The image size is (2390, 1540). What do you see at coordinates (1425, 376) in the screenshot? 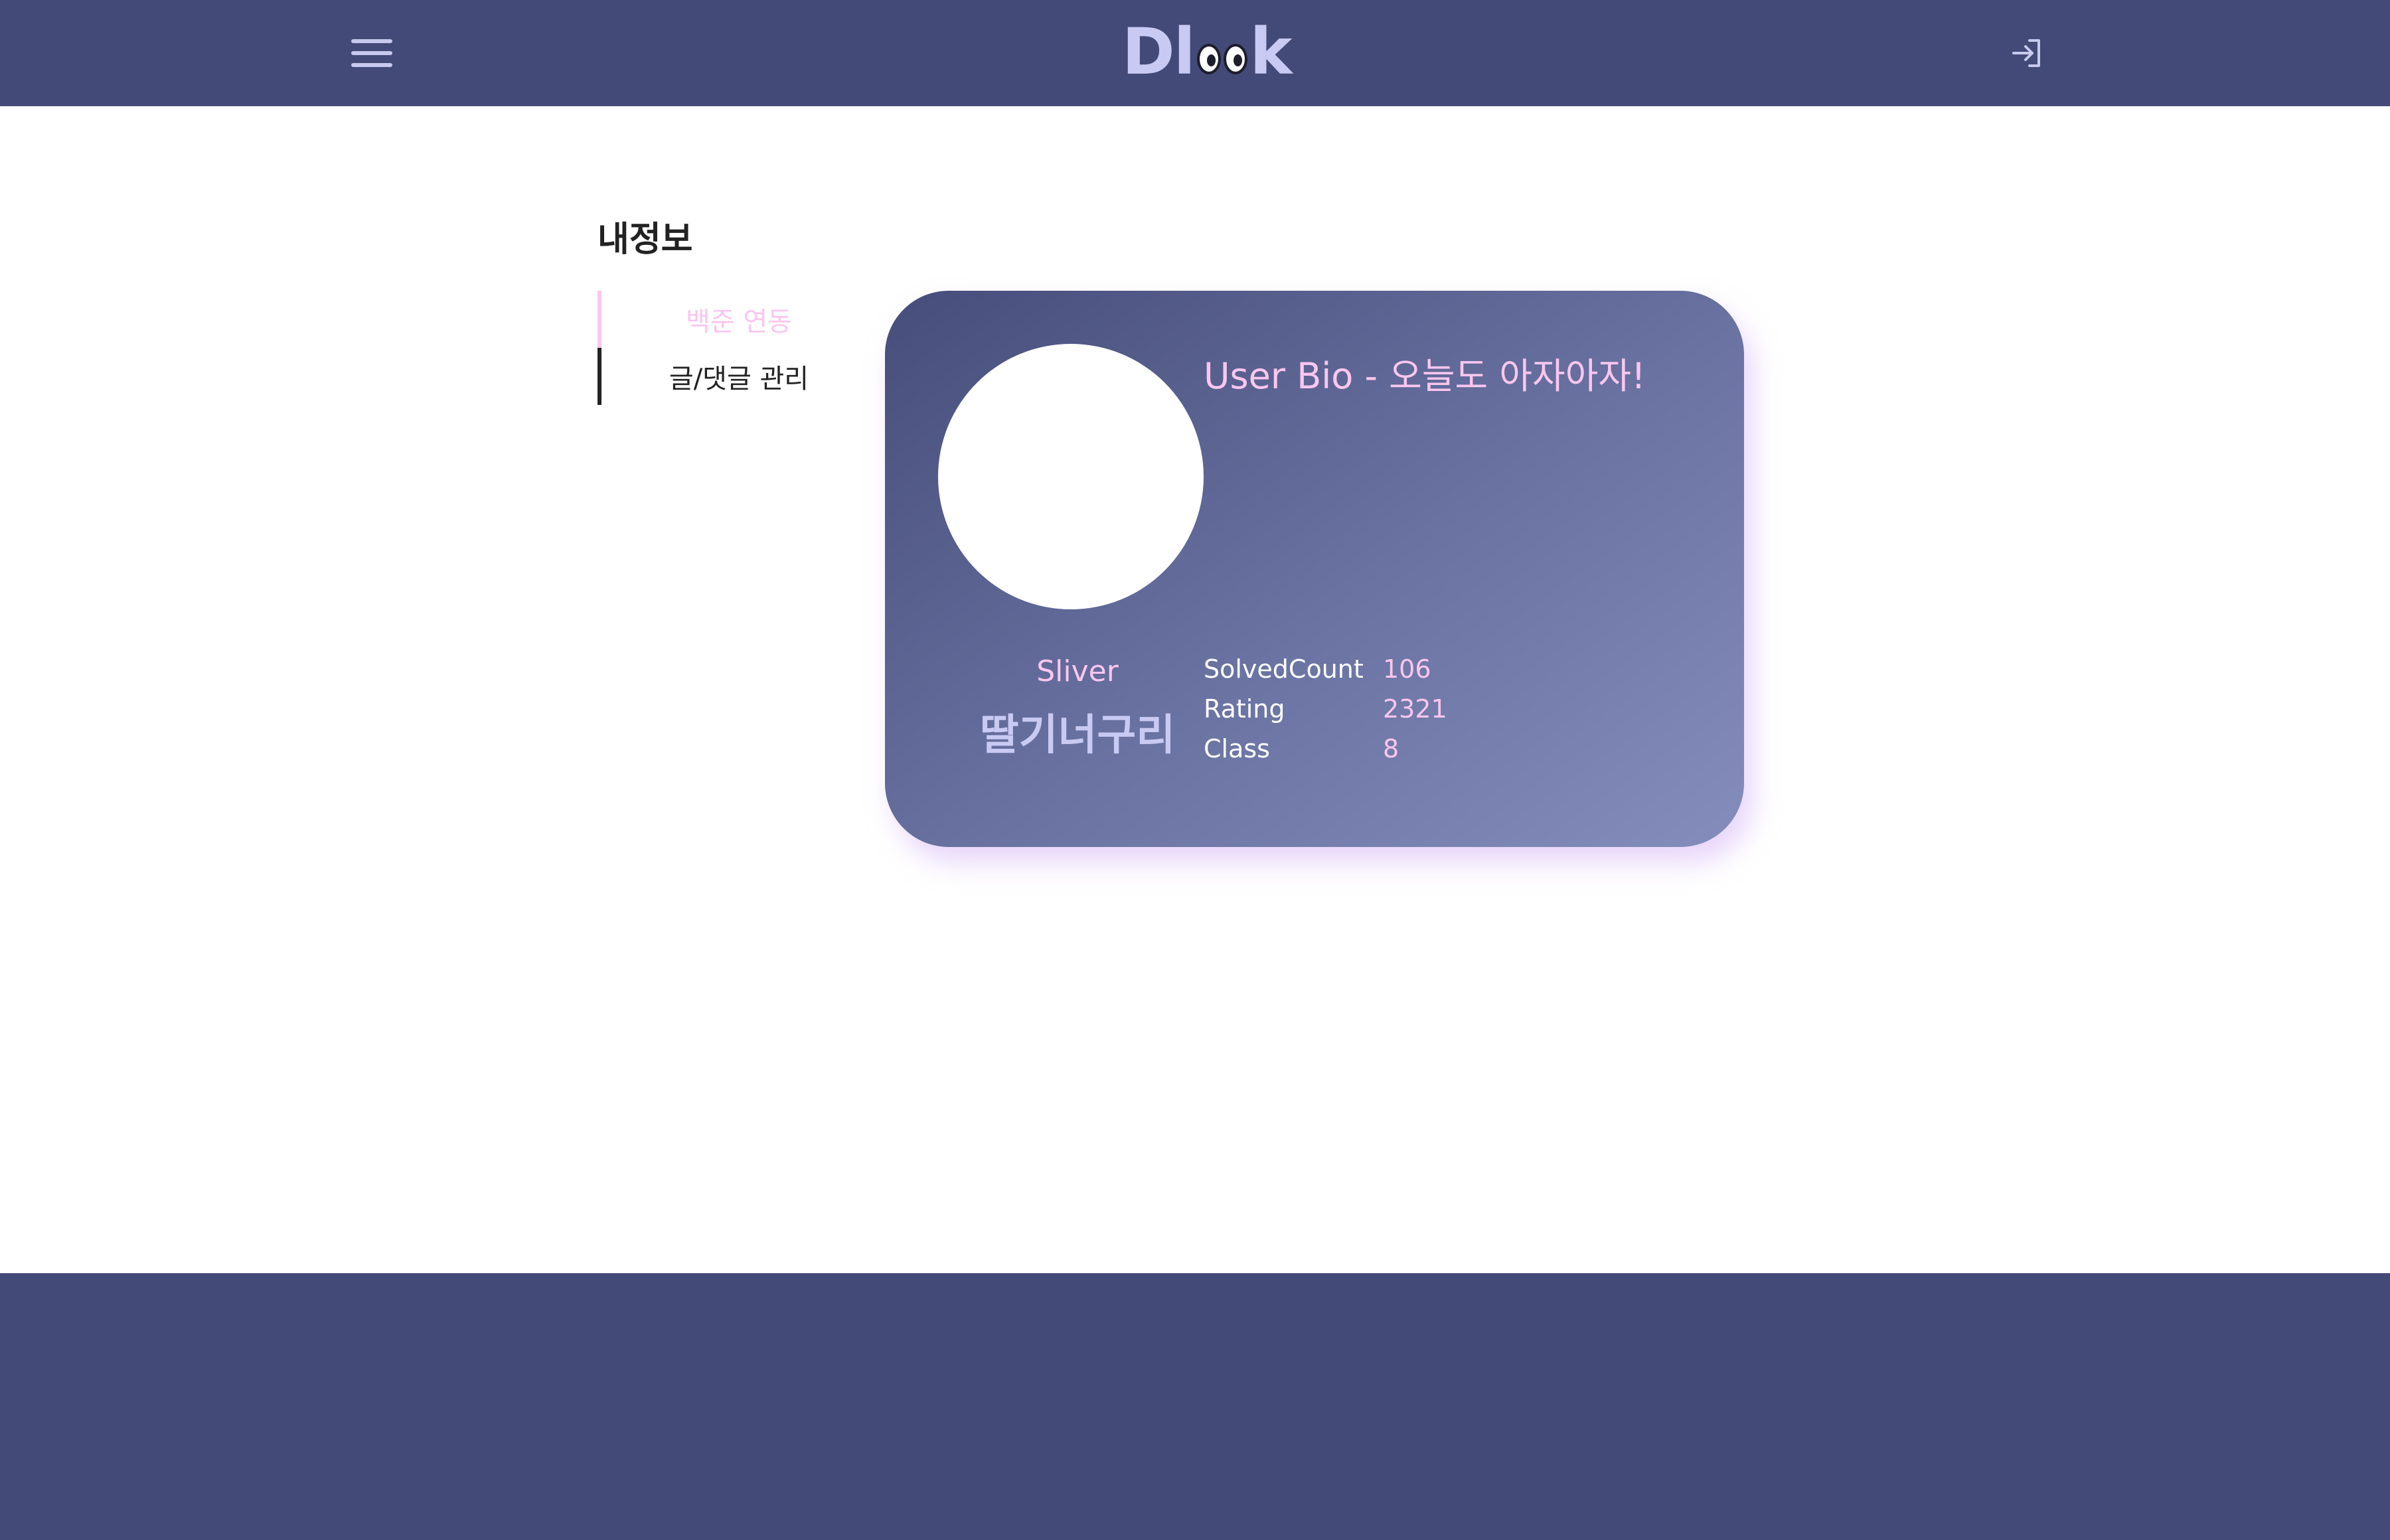
I see `user-bio: User Bio - 오늘도 아자아자!` at bounding box center [1425, 376].